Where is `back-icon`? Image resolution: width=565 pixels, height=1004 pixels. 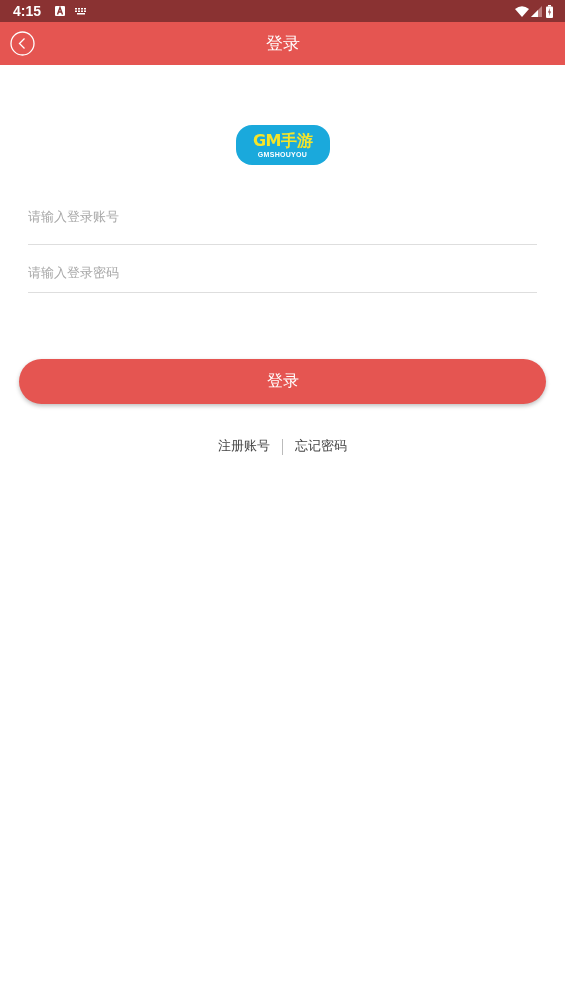
back-icon is located at coordinates (22, 43).